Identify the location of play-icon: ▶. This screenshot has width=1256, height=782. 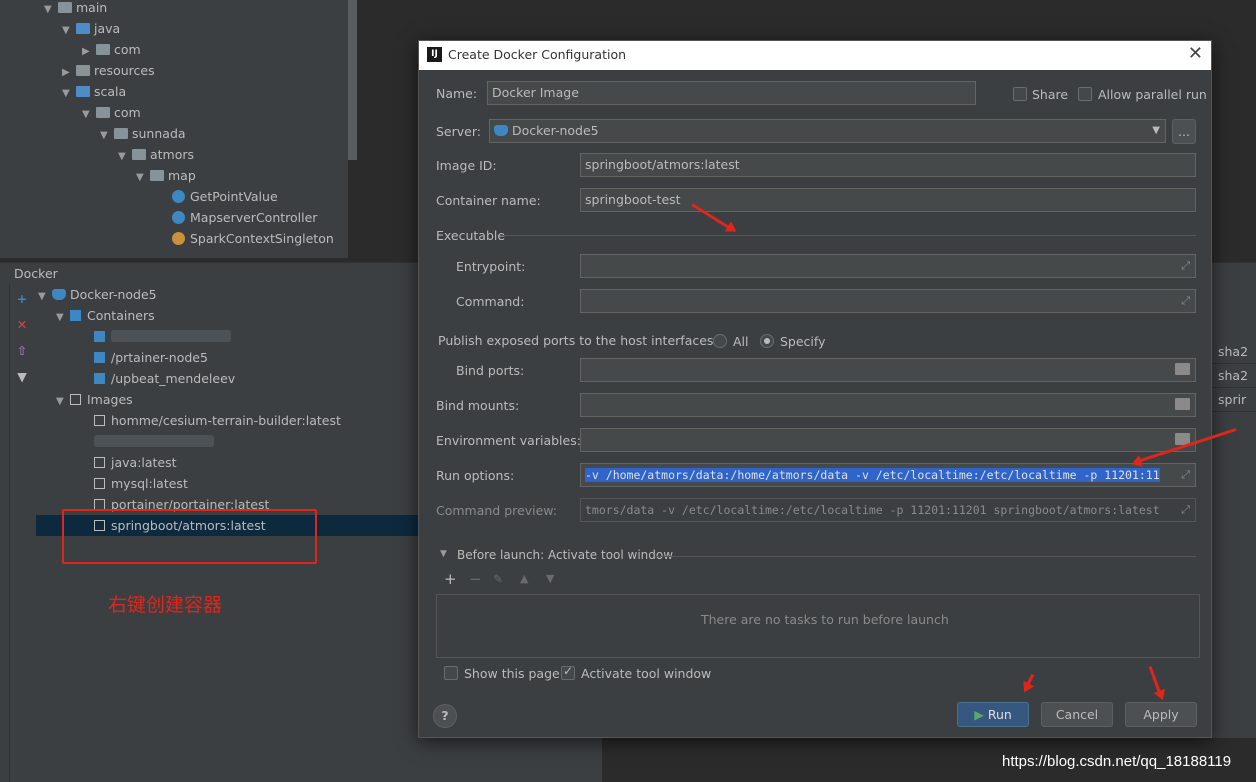
(979, 714).